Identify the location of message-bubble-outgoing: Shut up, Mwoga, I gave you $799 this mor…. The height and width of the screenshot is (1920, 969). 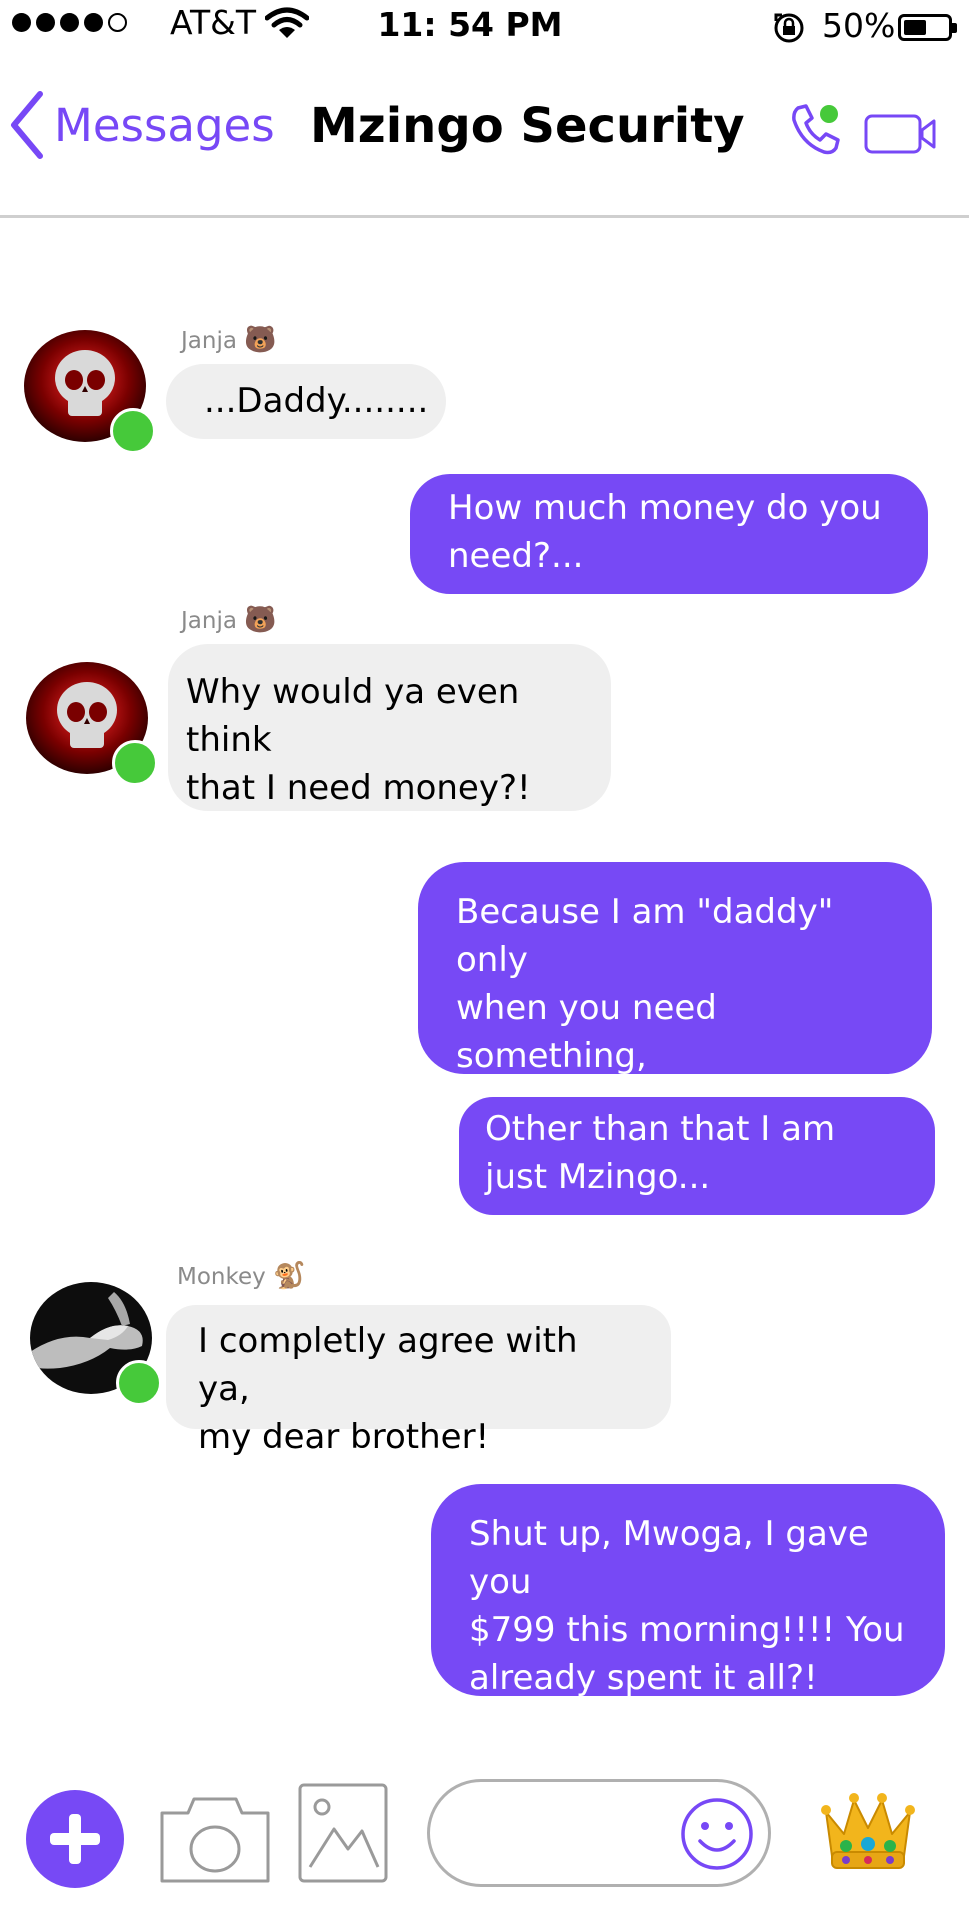
(688, 1591).